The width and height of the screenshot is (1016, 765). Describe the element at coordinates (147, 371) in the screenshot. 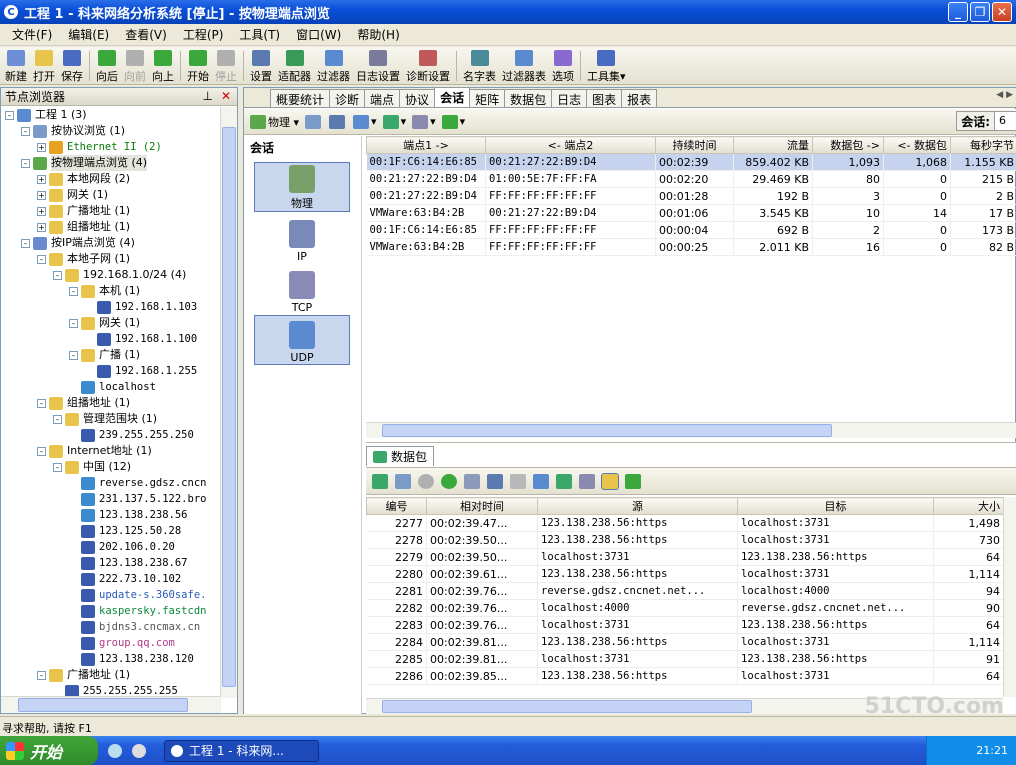

I see `tree-node: 192.168.1.255` at that location.